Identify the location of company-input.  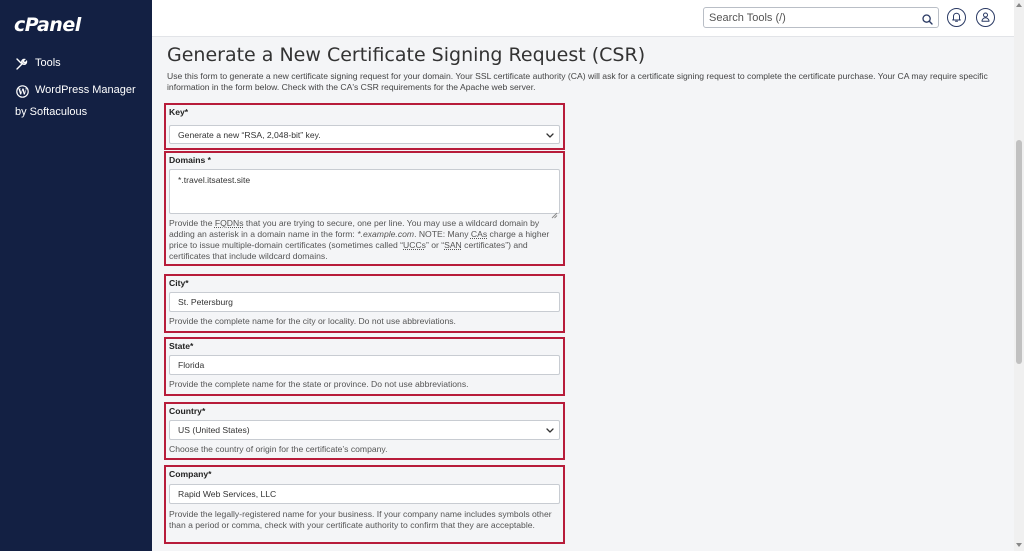
(364, 494).